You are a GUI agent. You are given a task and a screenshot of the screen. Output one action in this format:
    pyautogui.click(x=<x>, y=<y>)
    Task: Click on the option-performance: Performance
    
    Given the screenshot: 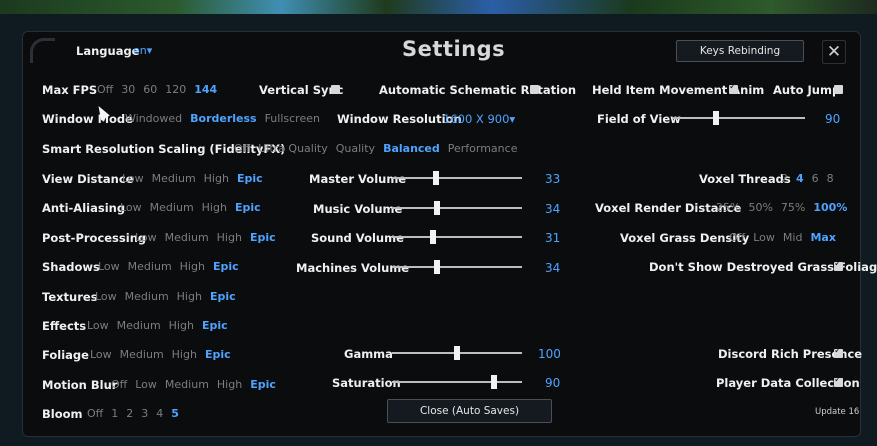 What is the action you would take?
    pyautogui.click(x=483, y=148)
    